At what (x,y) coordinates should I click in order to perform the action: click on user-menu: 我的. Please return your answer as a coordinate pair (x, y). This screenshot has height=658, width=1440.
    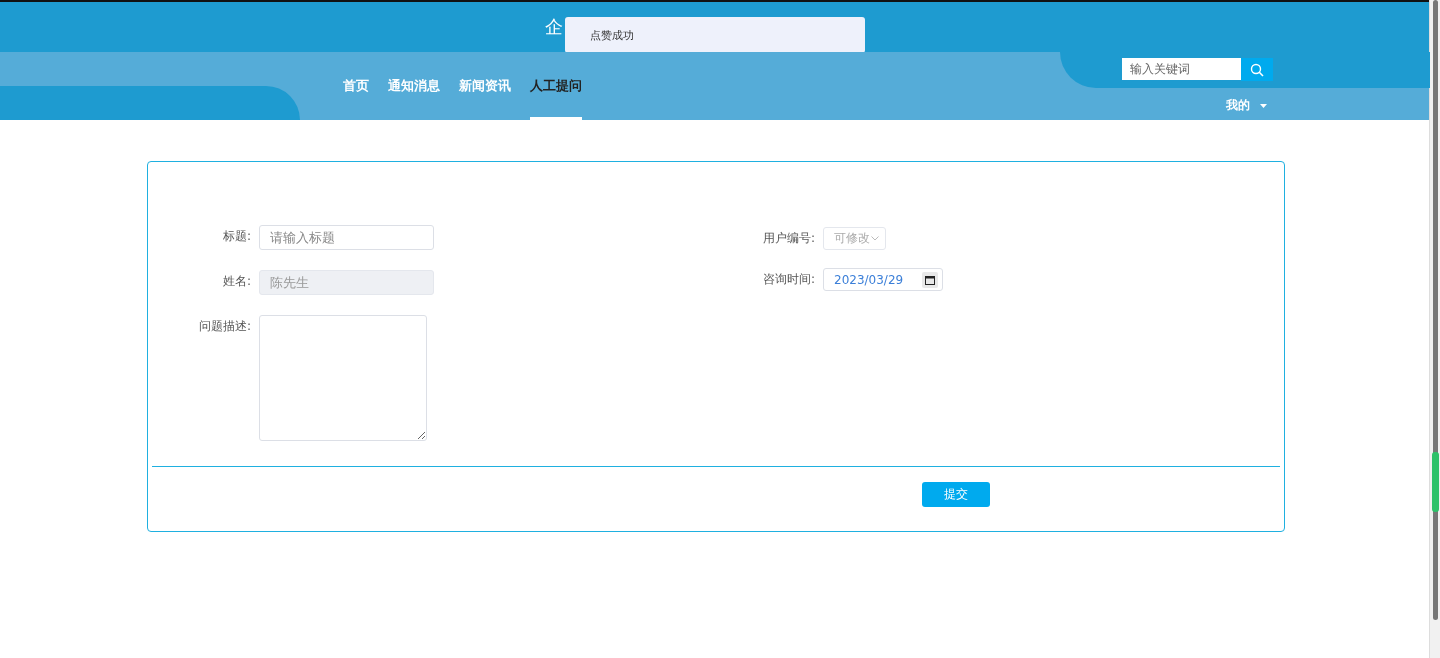
    Looking at the image, I should click on (1246, 105).